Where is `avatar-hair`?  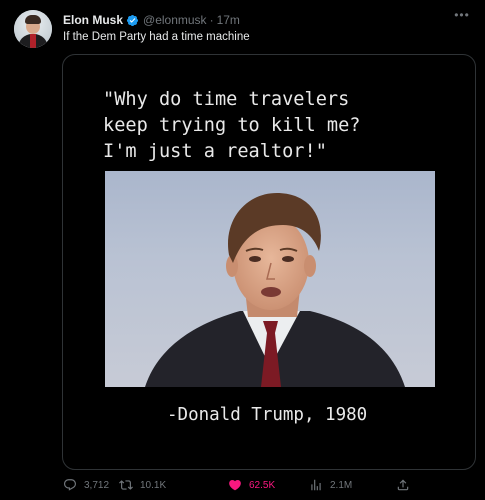
avatar-hair is located at coordinates (33, 19).